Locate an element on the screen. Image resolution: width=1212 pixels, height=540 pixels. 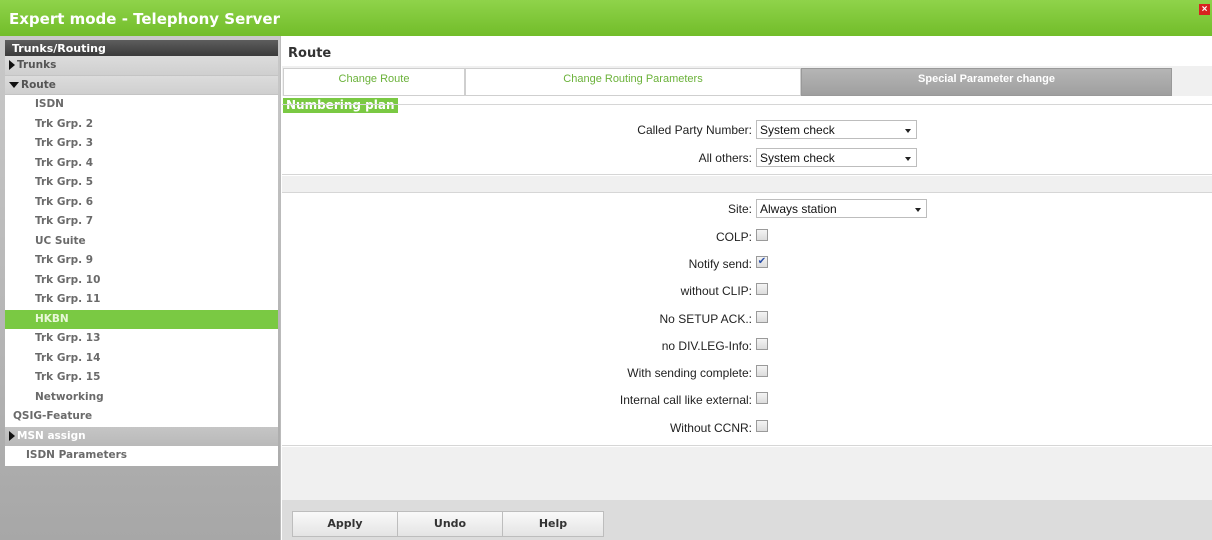
sidebar-item-route: Route is located at coordinates (141, 85).